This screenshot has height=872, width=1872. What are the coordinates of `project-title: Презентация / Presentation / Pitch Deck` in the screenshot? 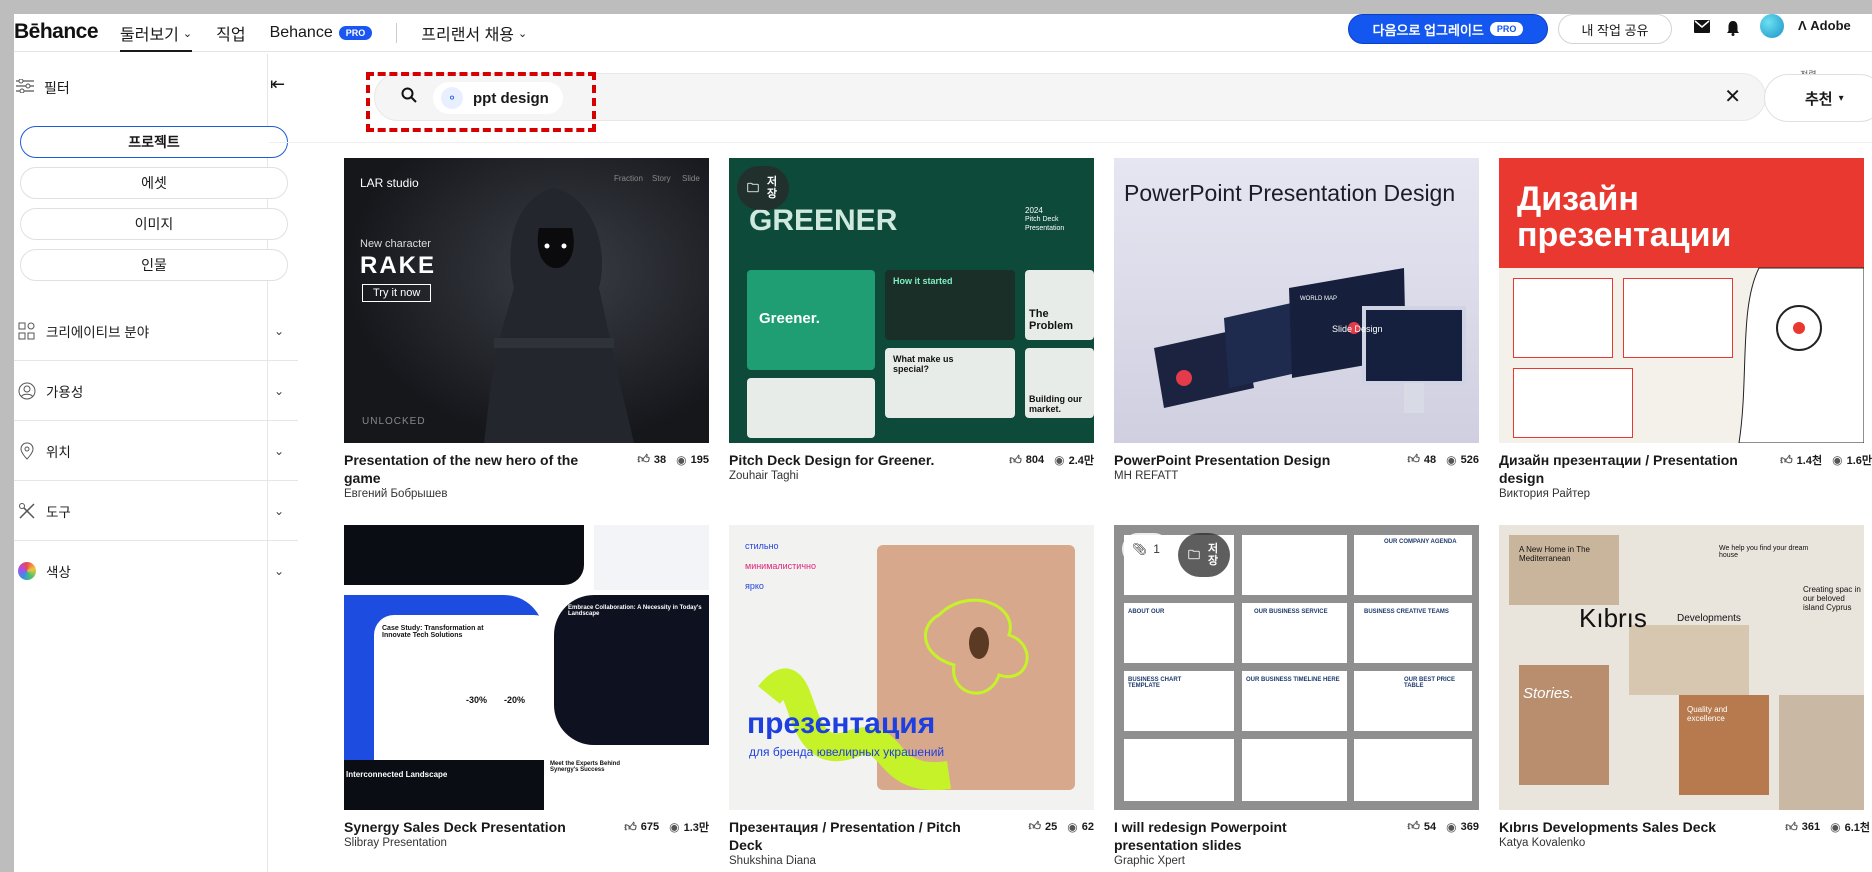 It's located at (854, 836).